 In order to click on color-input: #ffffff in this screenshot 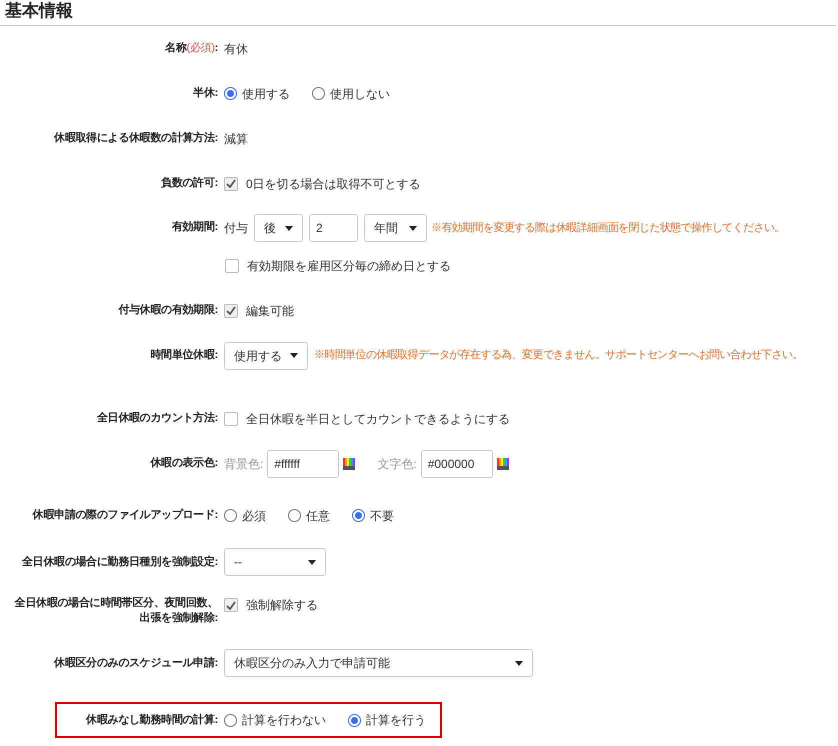, I will do `click(303, 464)`.